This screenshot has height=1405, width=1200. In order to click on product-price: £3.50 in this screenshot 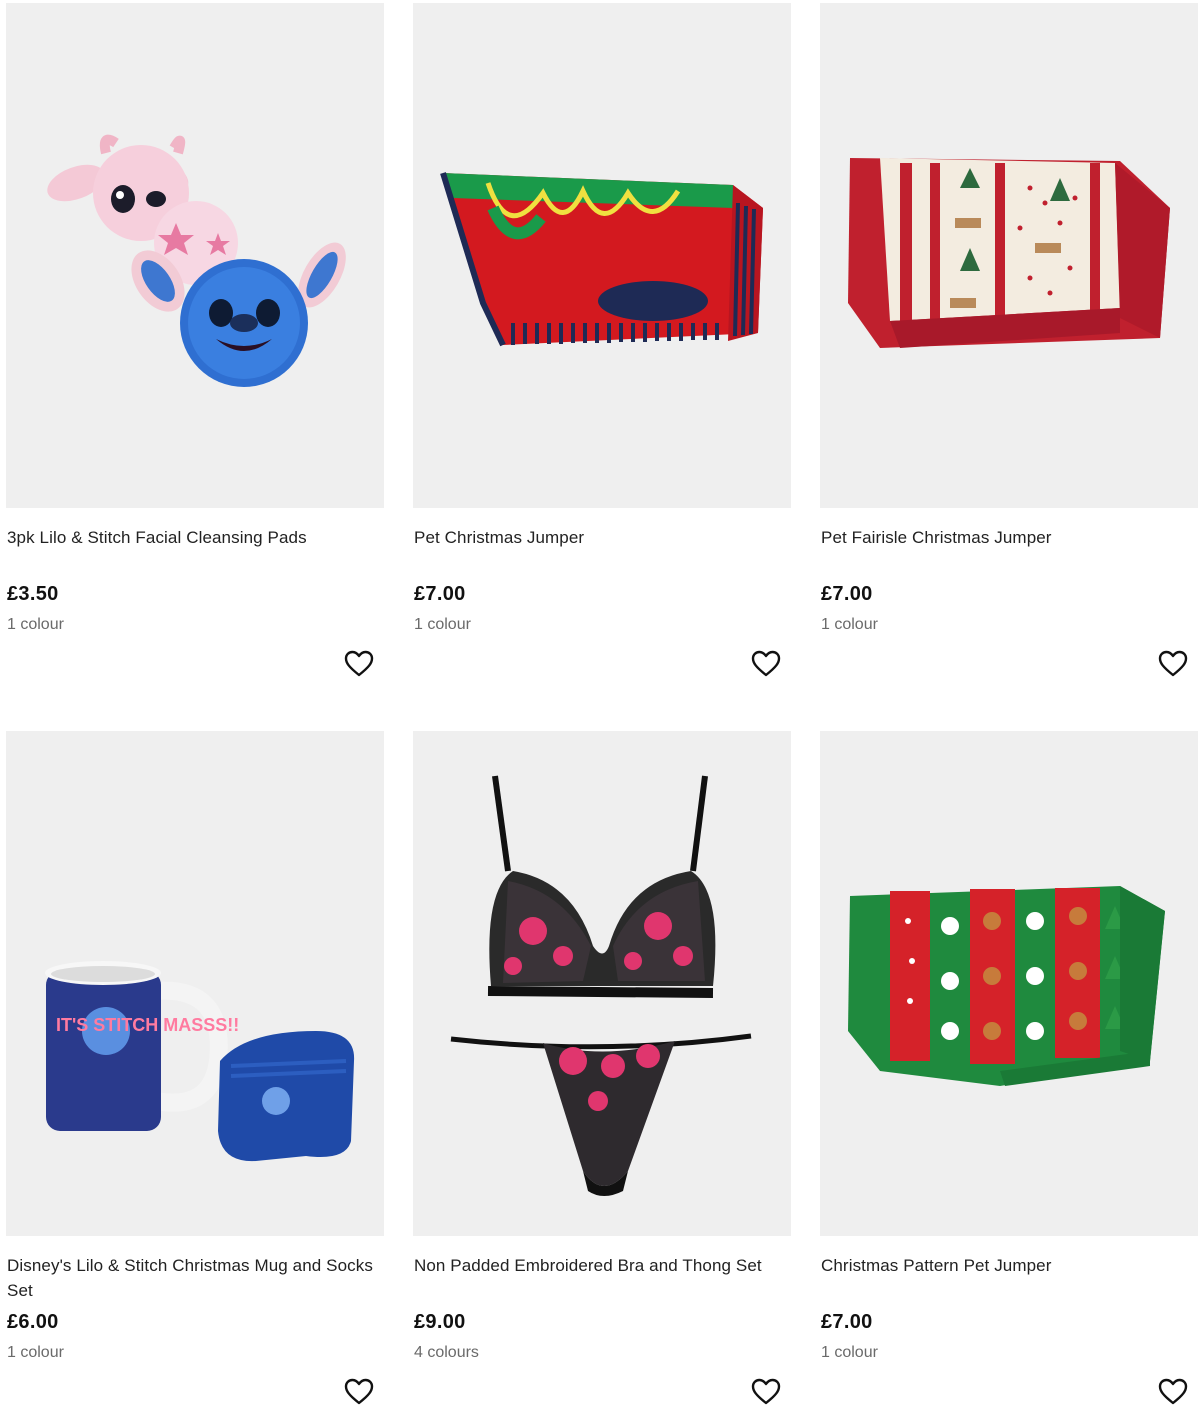, I will do `click(33, 594)`.